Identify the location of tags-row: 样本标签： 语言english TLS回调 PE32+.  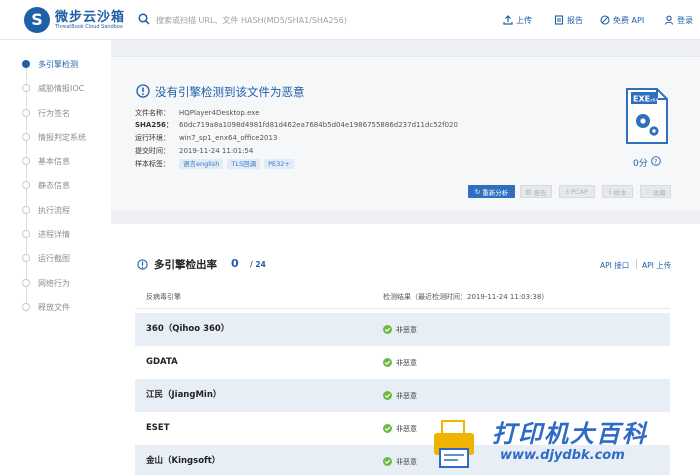
(216, 164).